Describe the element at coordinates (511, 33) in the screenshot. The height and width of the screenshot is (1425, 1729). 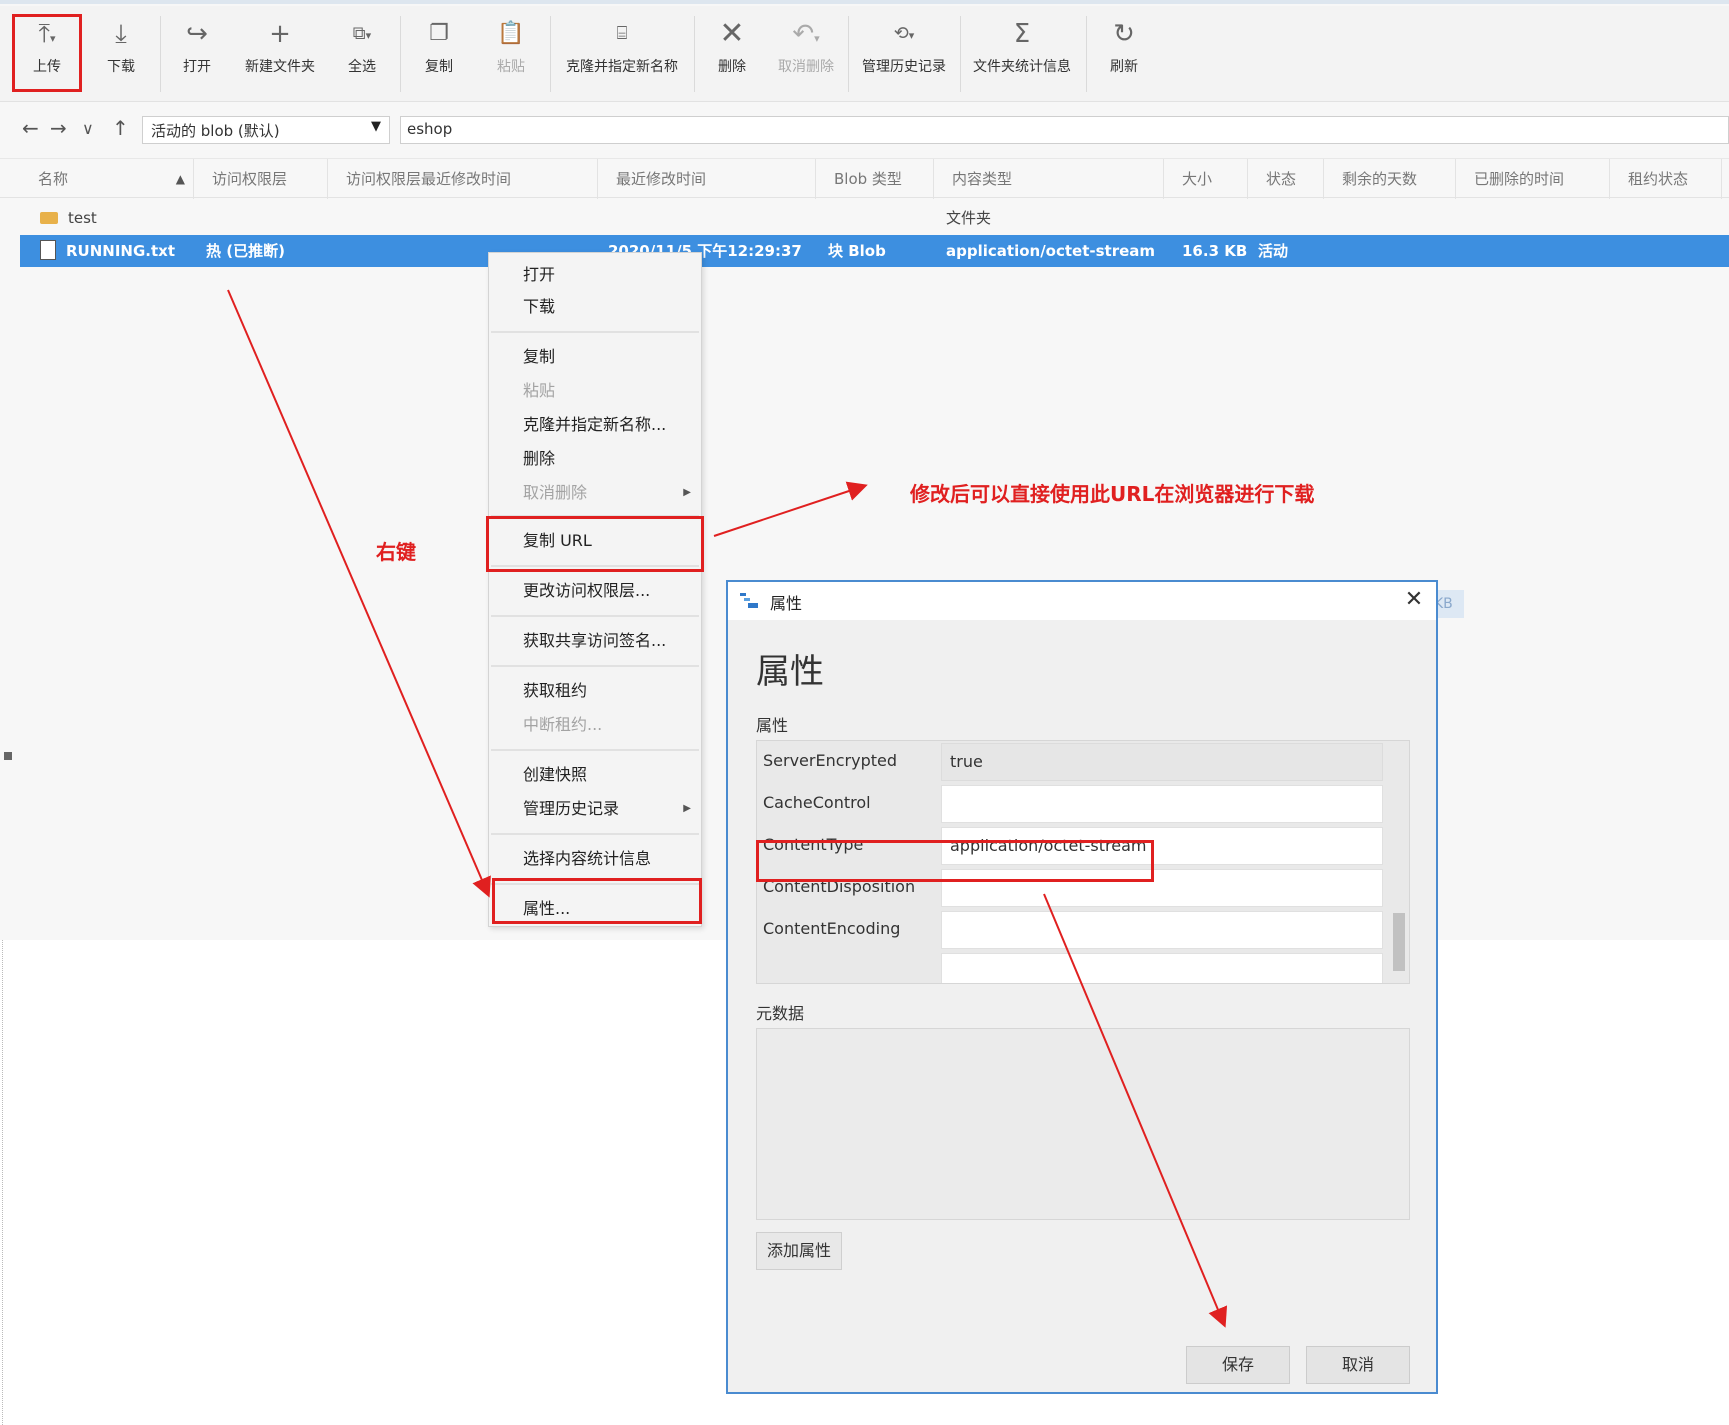
I see `paste-icon: 📋` at that location.